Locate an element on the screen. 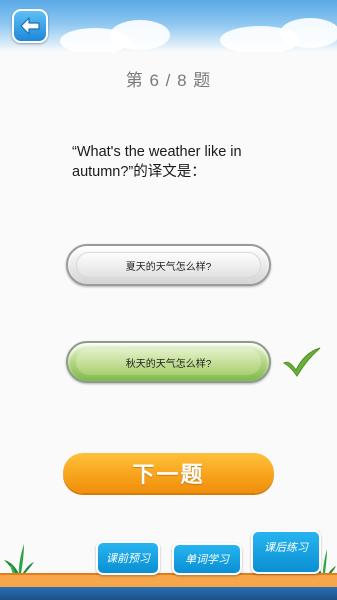 This screenshot has height=600, width=337. answer-option-b: 秋天的天气怎么样? is located at coordinates (168, 362).